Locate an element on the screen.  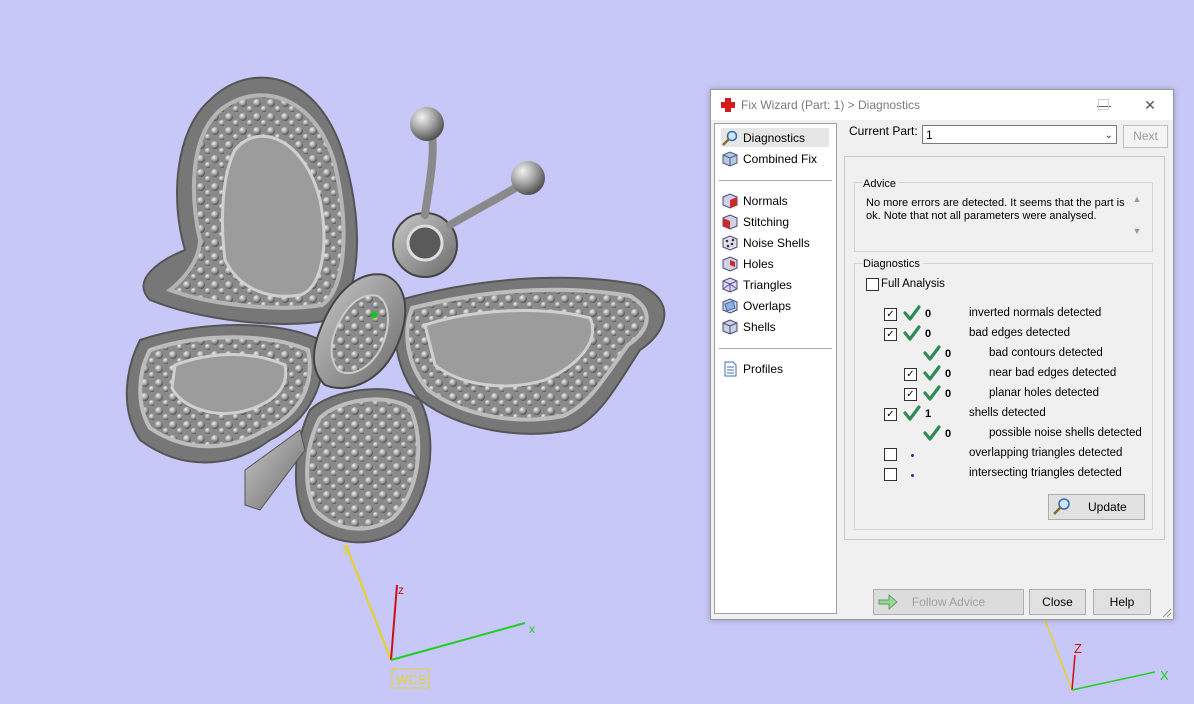
x-axis-label: x is located at coordinates (532, 629).